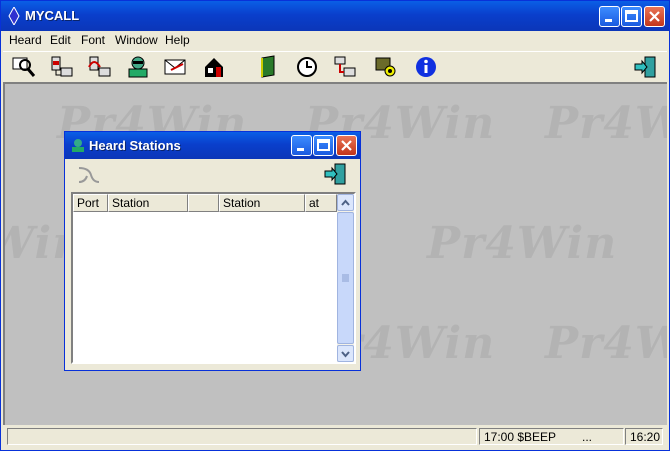  I want to click on column-header-station-2: Station, so click(262, 203).